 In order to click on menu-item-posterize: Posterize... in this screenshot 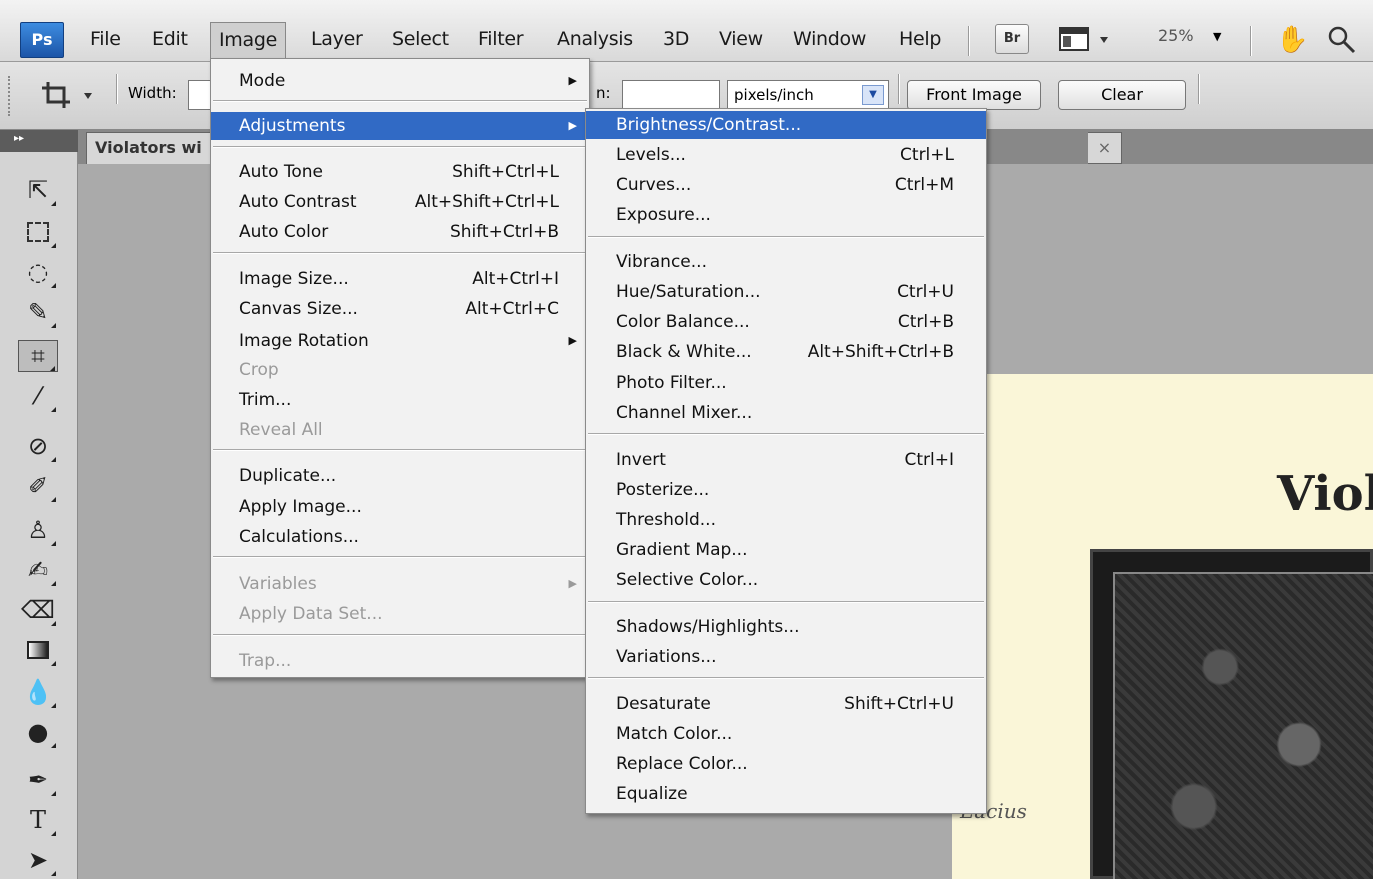, I will do `click(786, 490)`.